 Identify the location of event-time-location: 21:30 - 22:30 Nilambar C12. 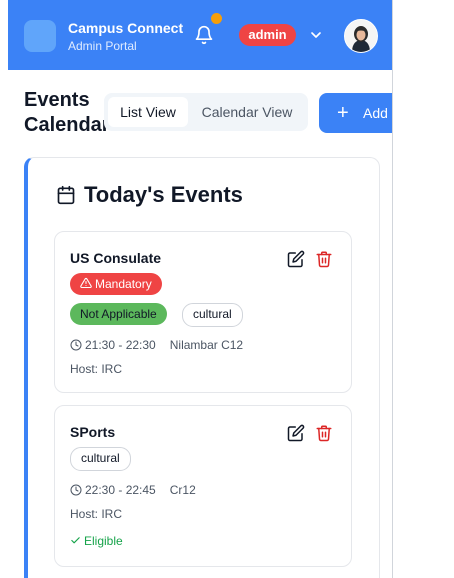
(156, 345).